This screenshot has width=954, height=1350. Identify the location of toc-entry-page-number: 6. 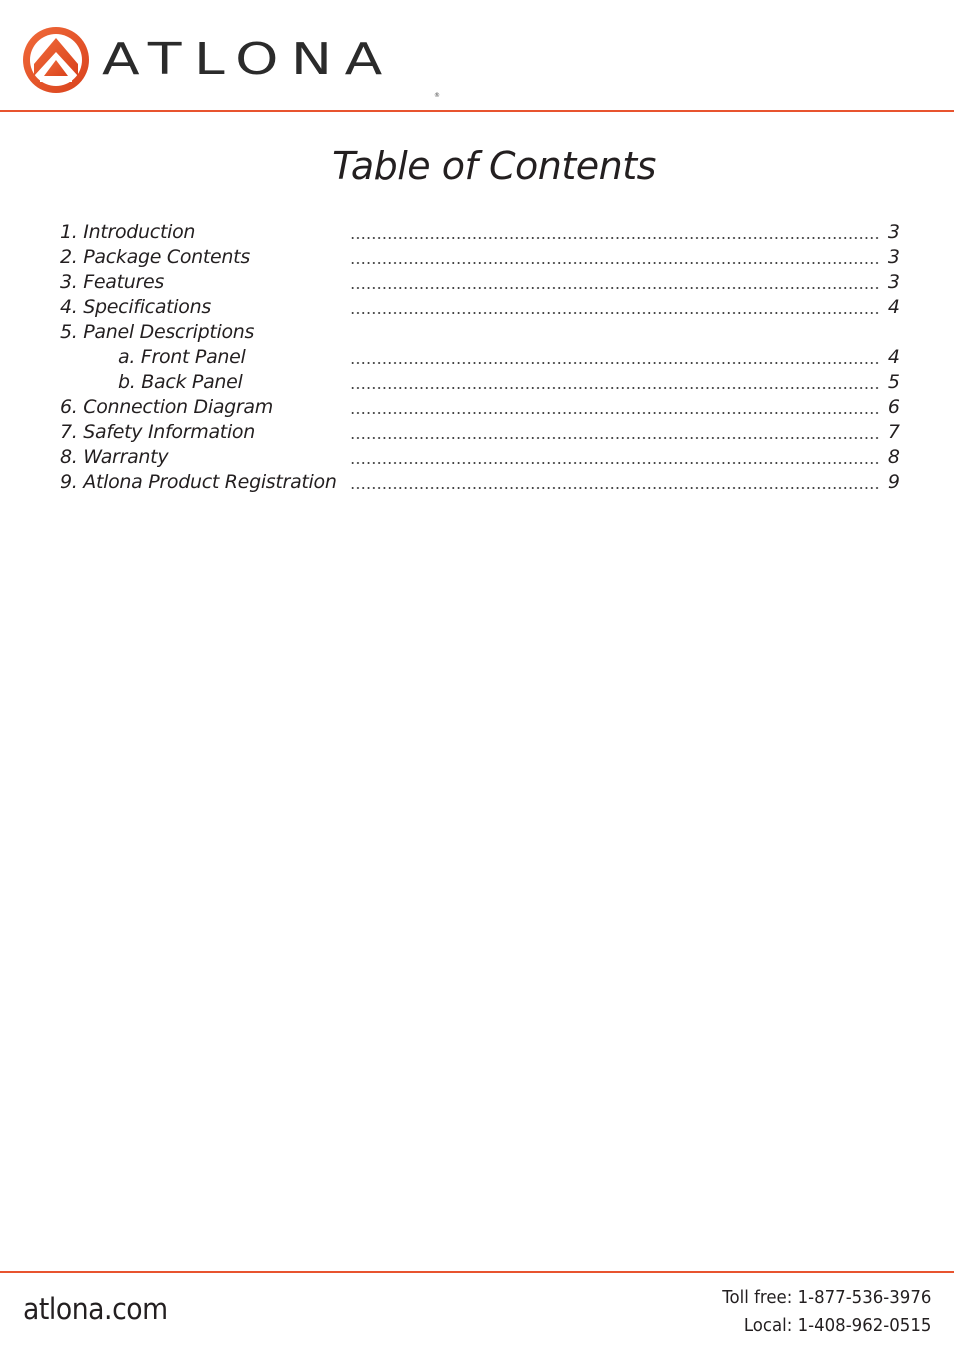
(893, 407).